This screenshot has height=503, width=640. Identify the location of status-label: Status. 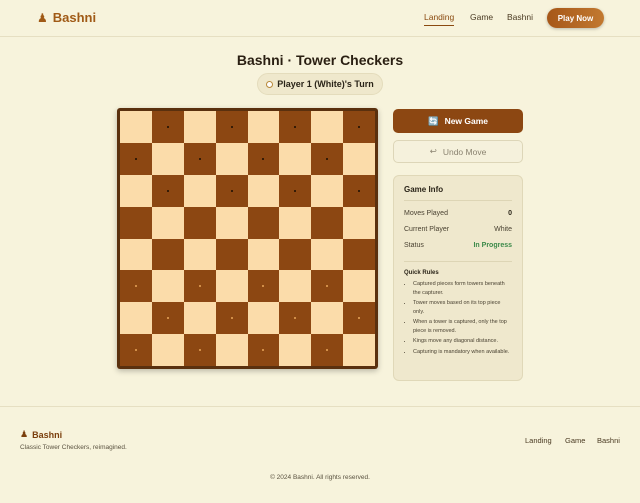
(414, 245).